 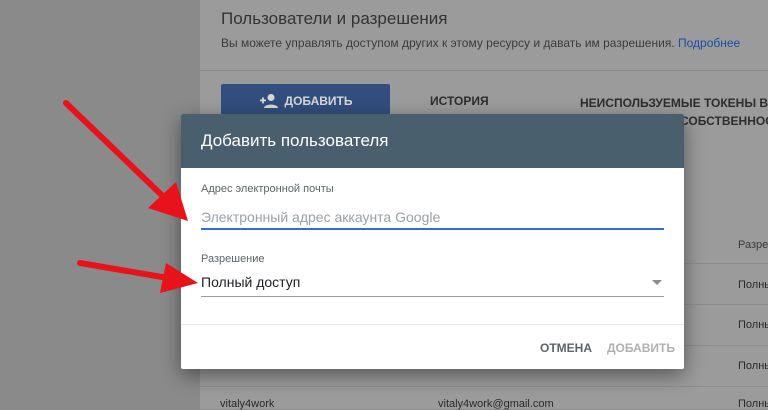 I want to click on add-button: ДОБАВИТЬ, so click(x=641, y=348).